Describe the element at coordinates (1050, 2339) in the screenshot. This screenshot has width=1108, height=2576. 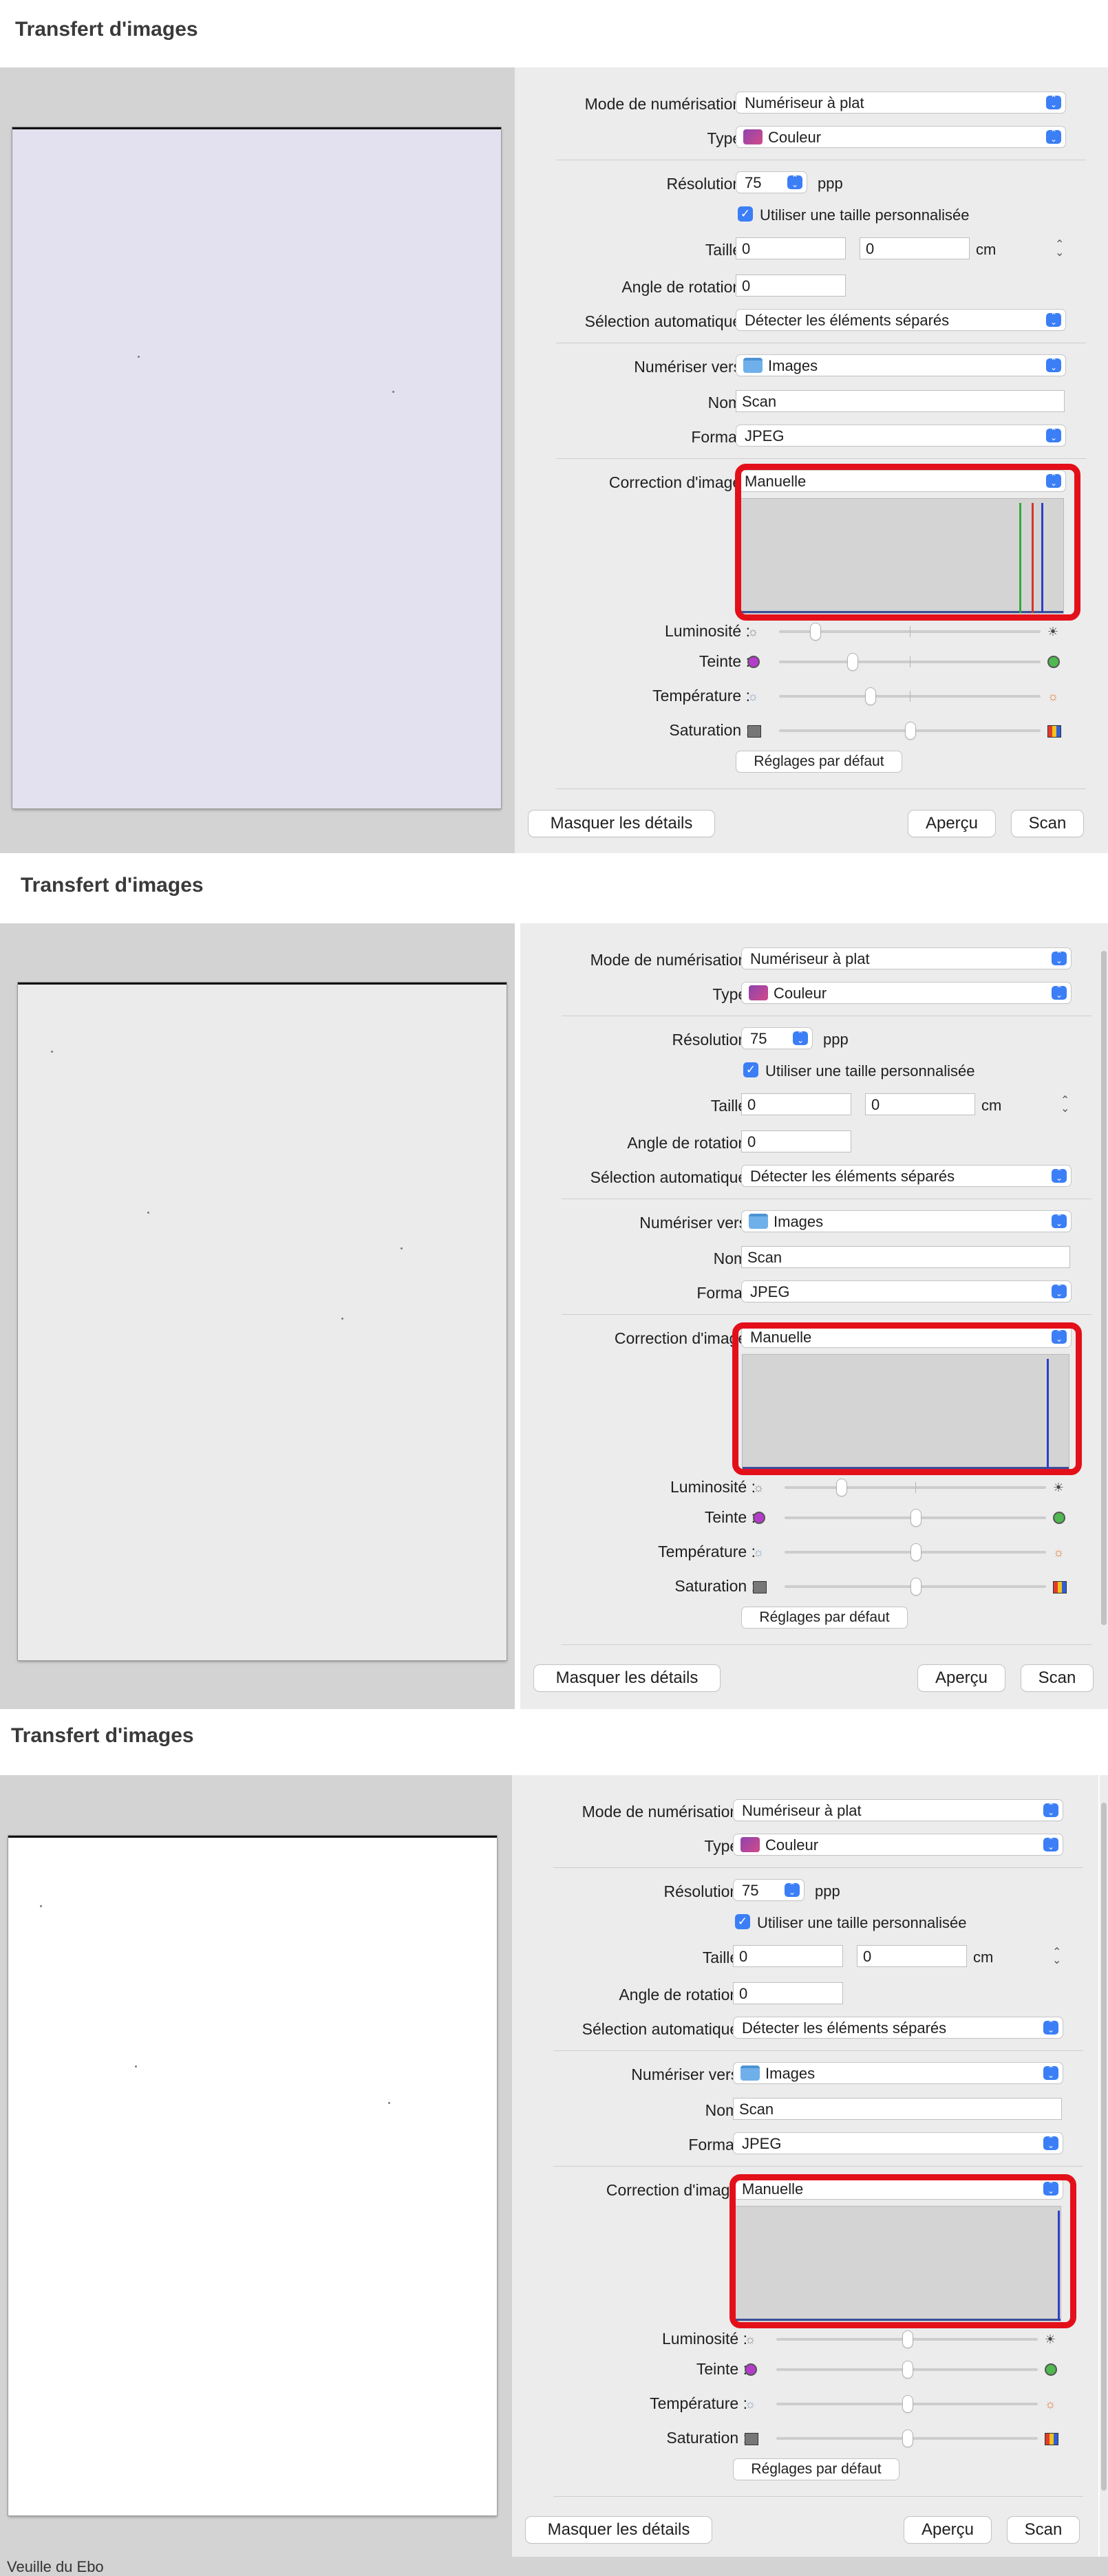
I see `sun-bright-icon: ☀` at that location.